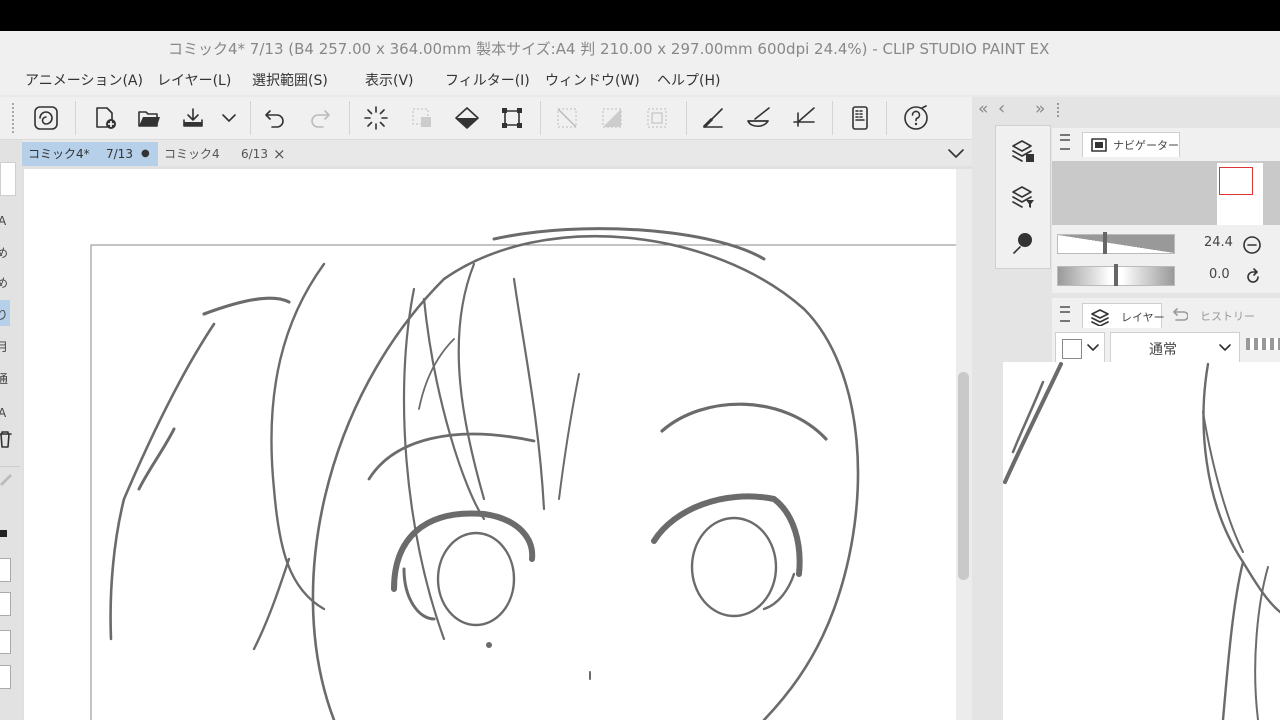 Image resolution: width=1280 pixels, height=720 pixels. Describe the element at coordinates (254, 154) in the screenshot. I see `tab-page: 6/13` at that location.